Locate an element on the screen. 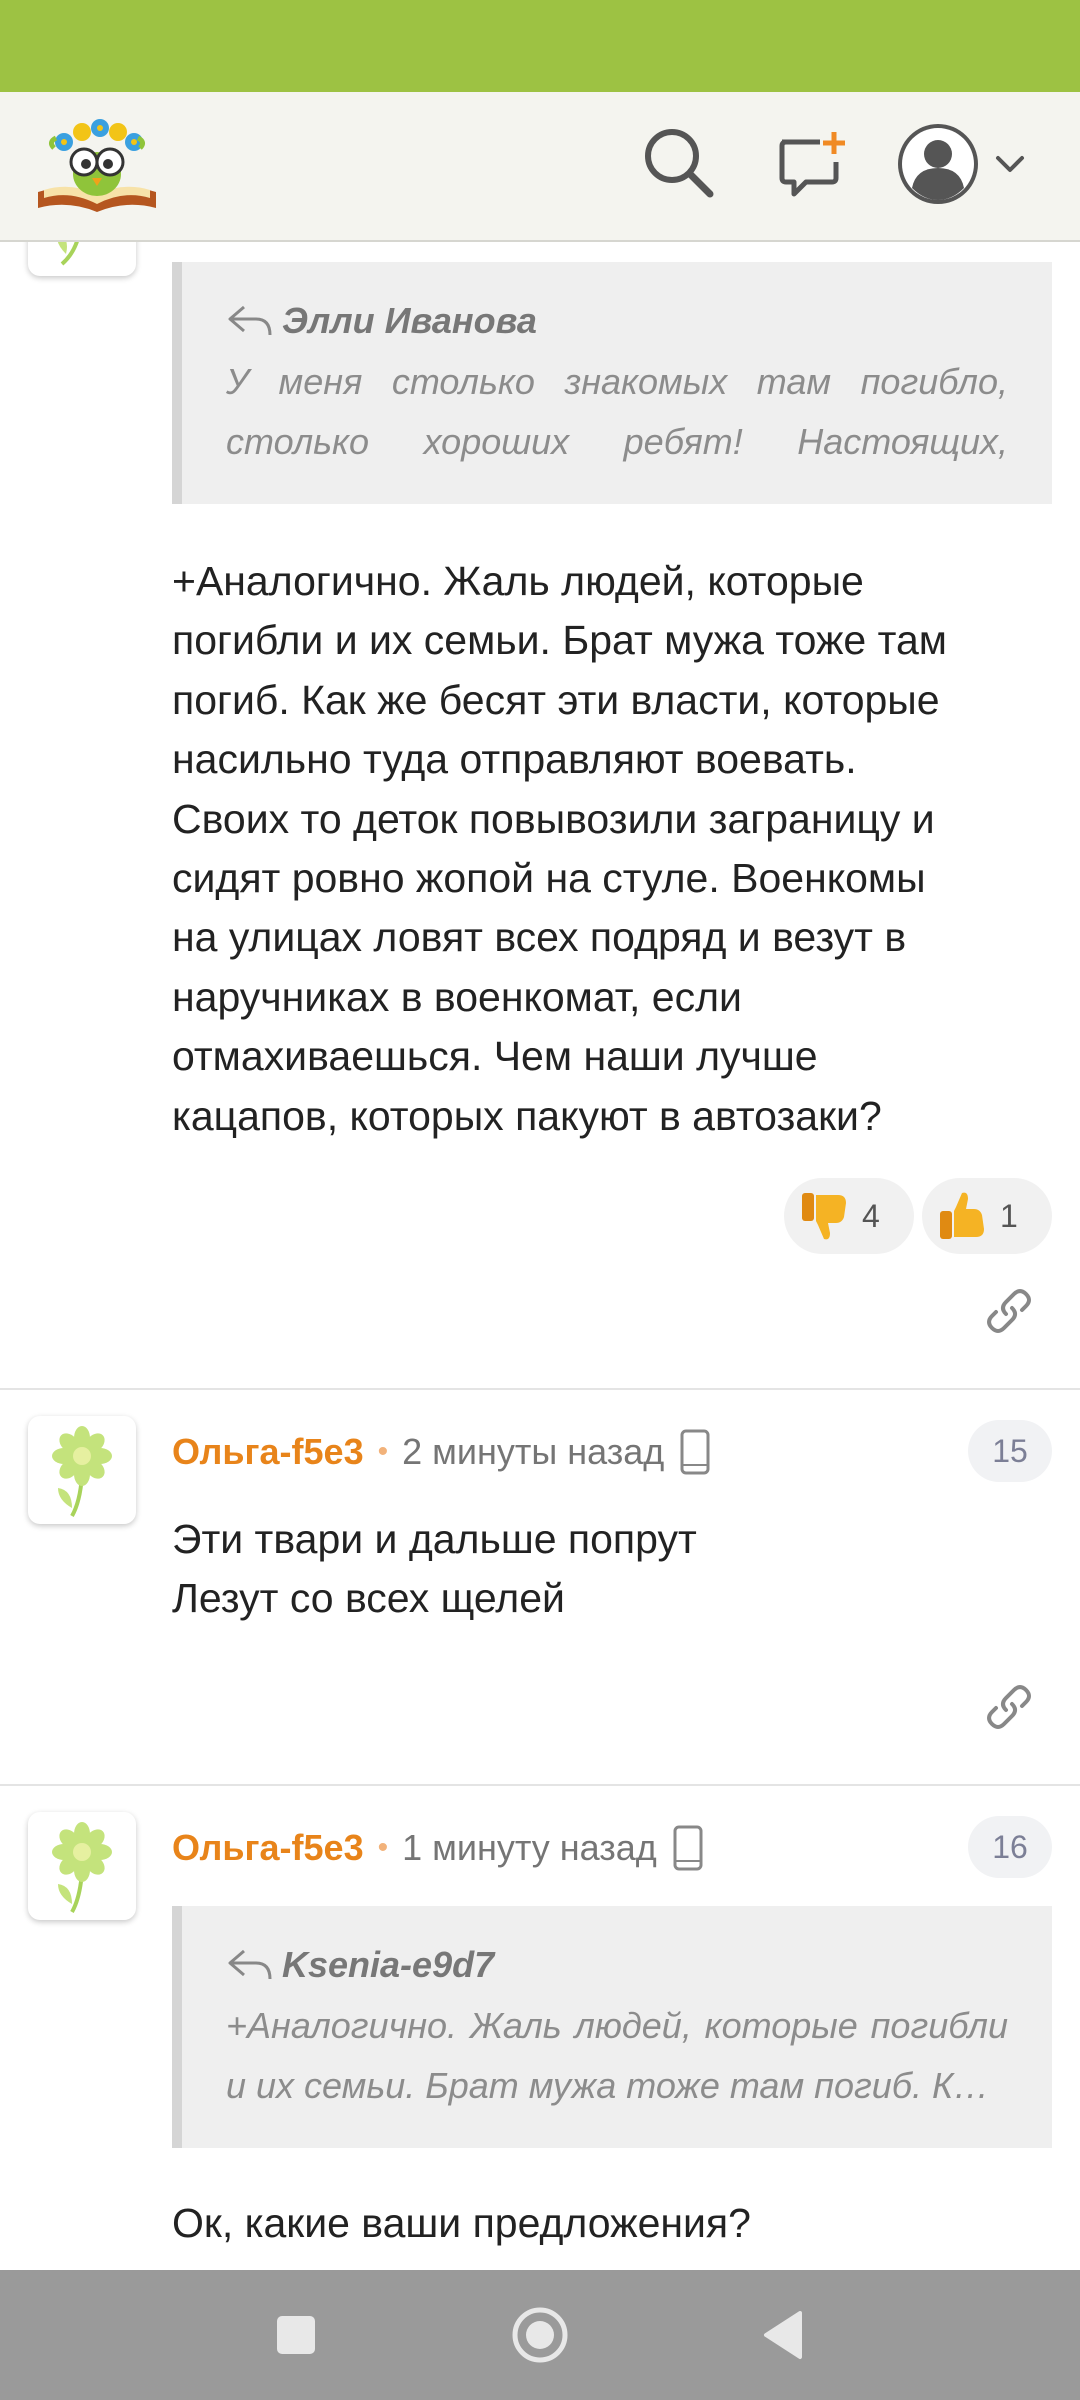 The width and height of the screenshot is (1080, 2400). comment-time: 1 минуту назад is located at coordinates (529, 1847).